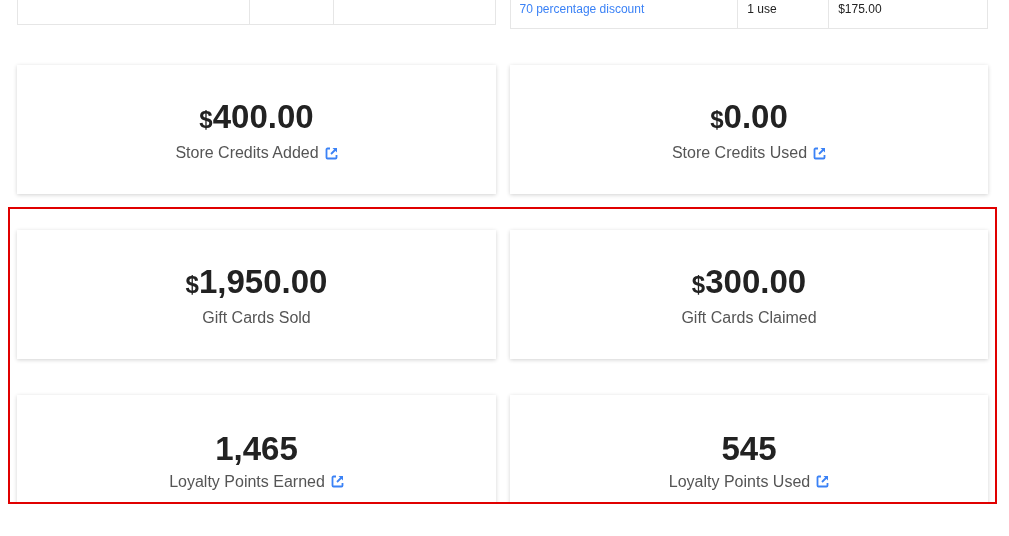  I want to click on stat-value: 300.00, so click(756, 282).